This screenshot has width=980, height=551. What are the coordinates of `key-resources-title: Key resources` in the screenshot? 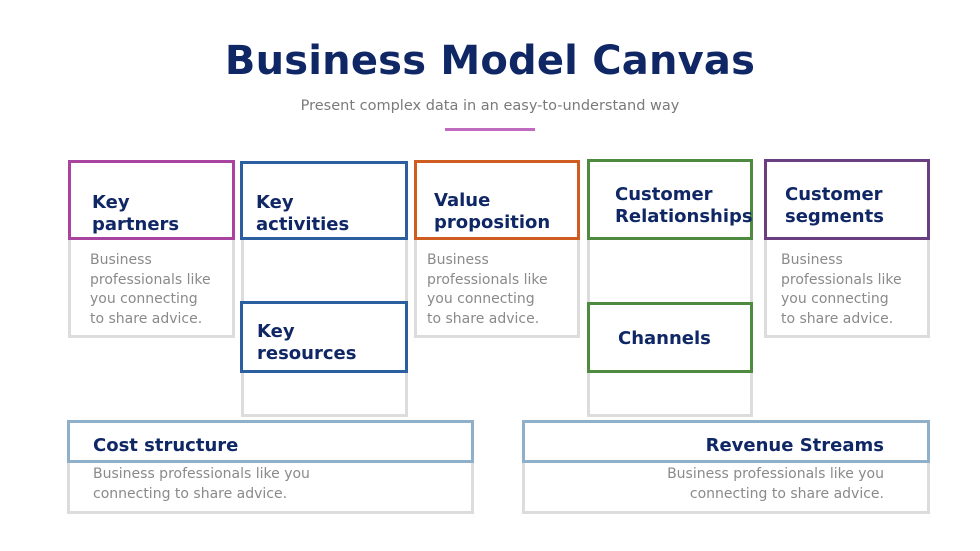 It's located at (307, 342).